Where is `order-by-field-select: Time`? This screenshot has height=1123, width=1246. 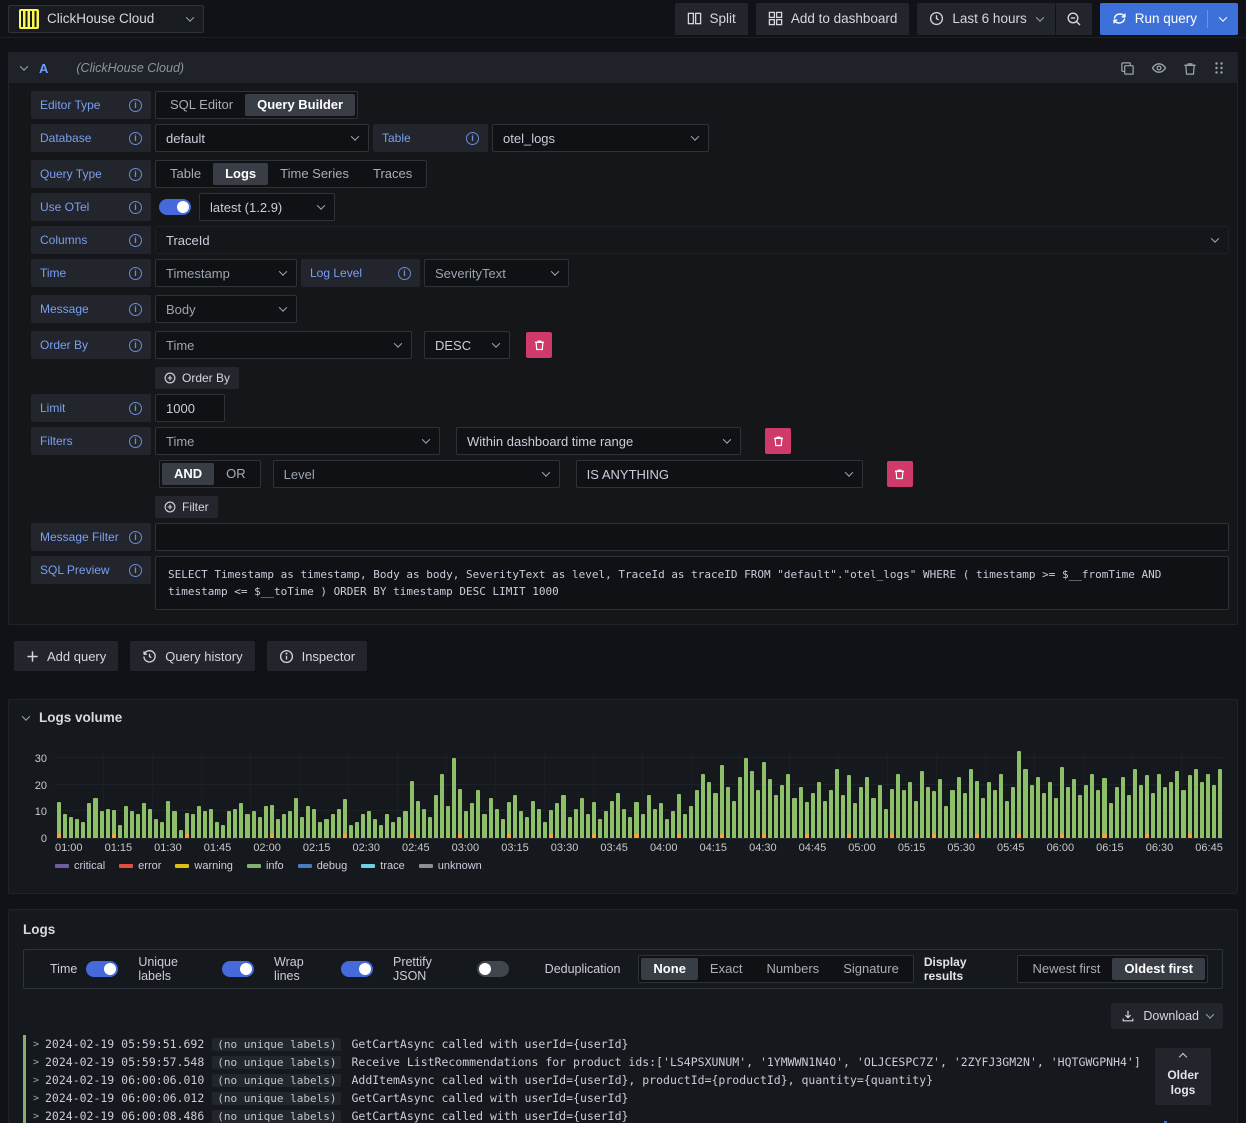 order-by-field-select: Time is located at coordinates (283, 345).